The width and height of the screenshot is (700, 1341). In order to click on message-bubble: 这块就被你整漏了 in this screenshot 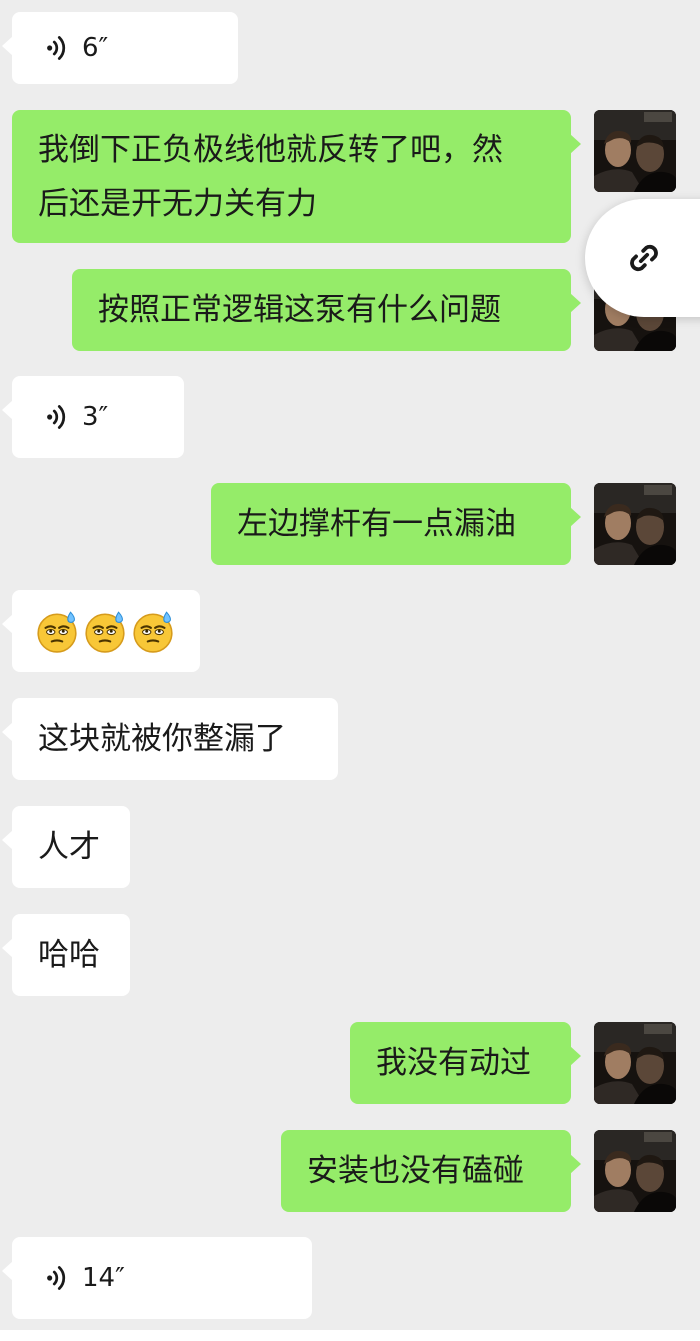, I will do `click(170, 739)`.